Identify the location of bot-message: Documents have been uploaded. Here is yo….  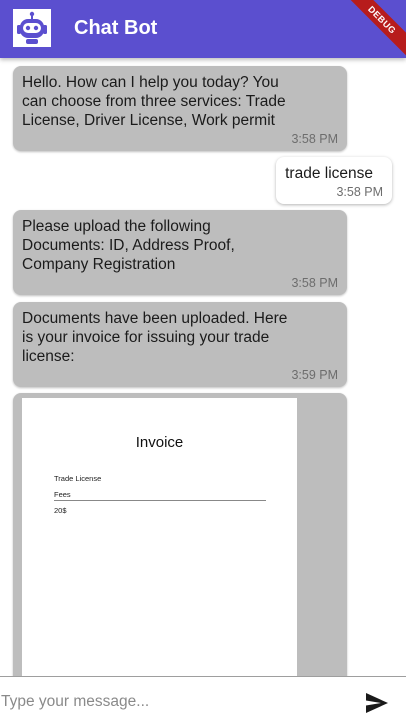
(180, 344).